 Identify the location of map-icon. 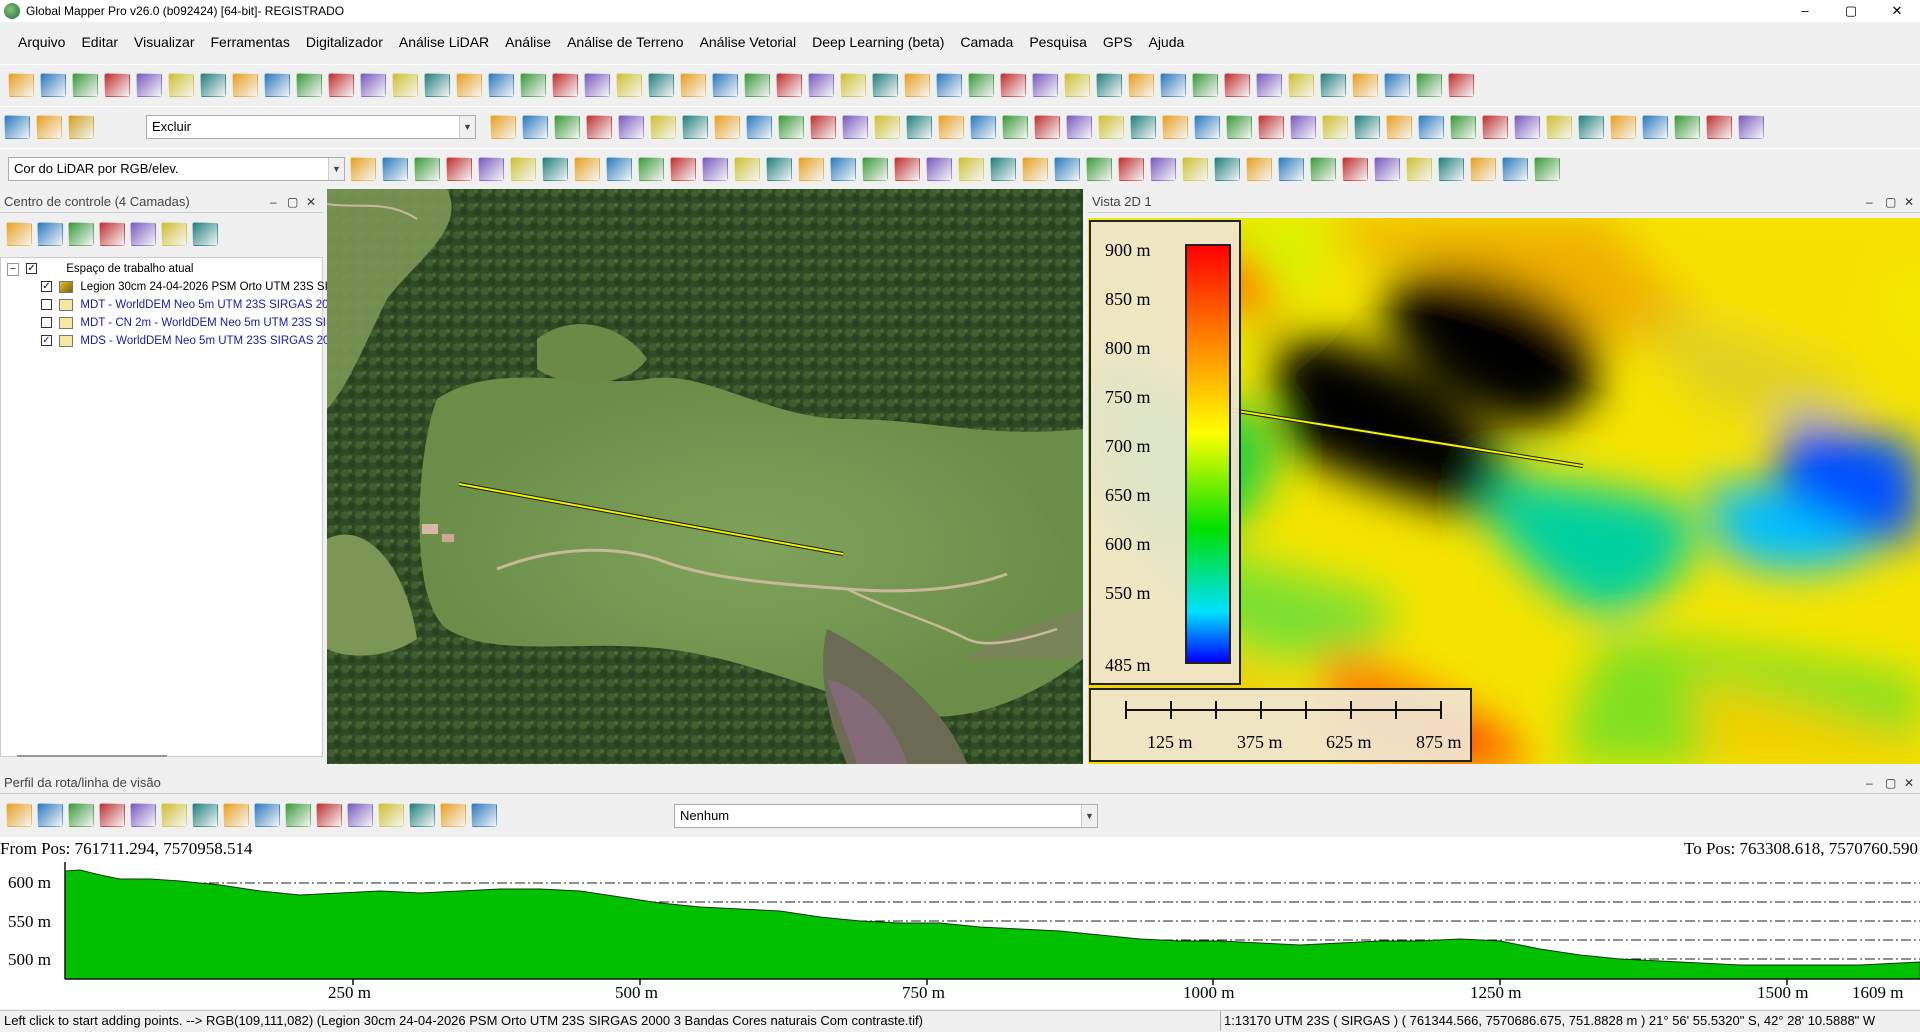
(981, 85).